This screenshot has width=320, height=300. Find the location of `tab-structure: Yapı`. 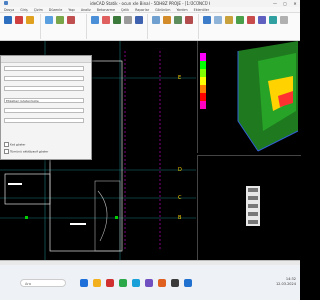

tab-structure: Yapı is located at coordinates (71, 9).